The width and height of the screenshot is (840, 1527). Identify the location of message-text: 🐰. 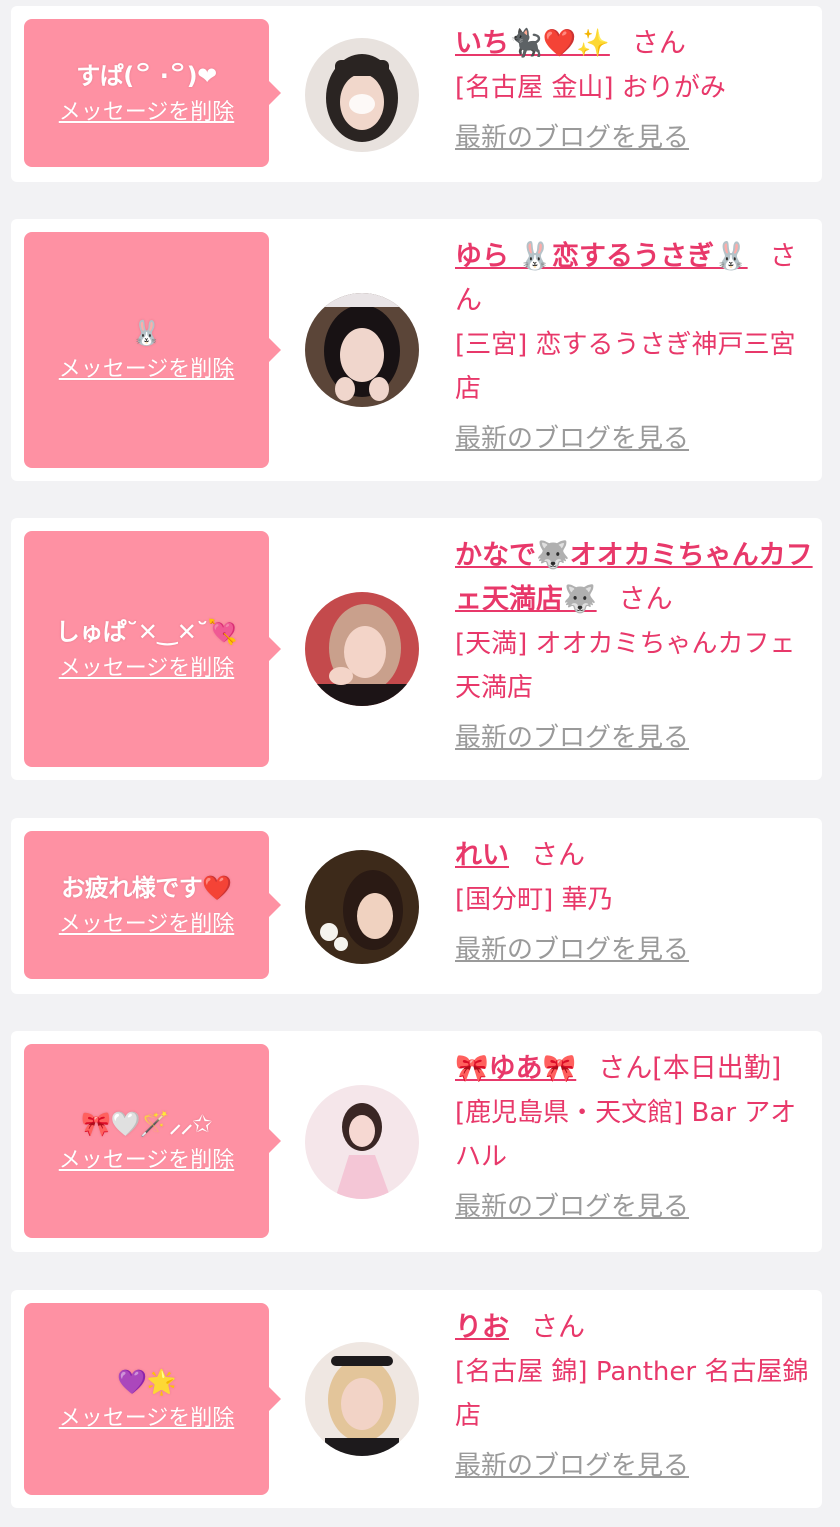
(146, 333).